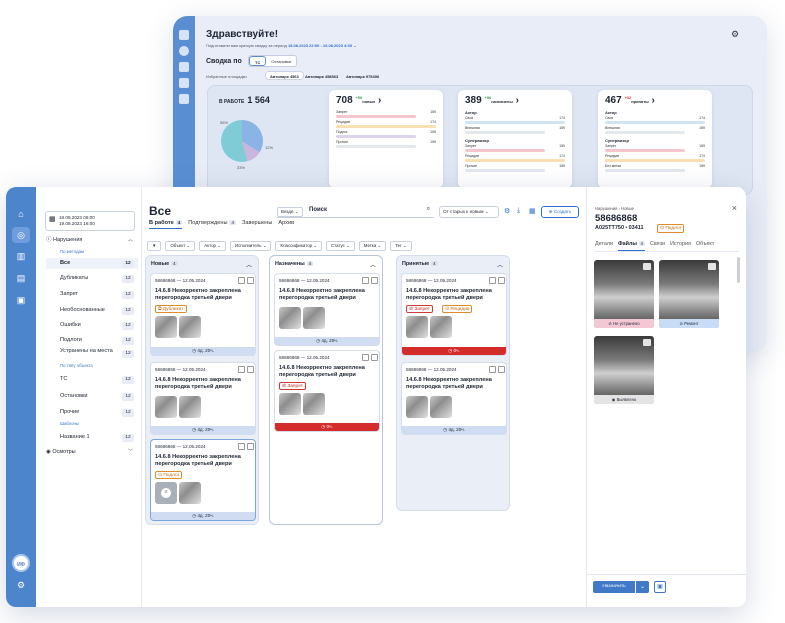  Describe the element at coordinates (184, 35) in the screenshot. I see `home-icon` at that location.